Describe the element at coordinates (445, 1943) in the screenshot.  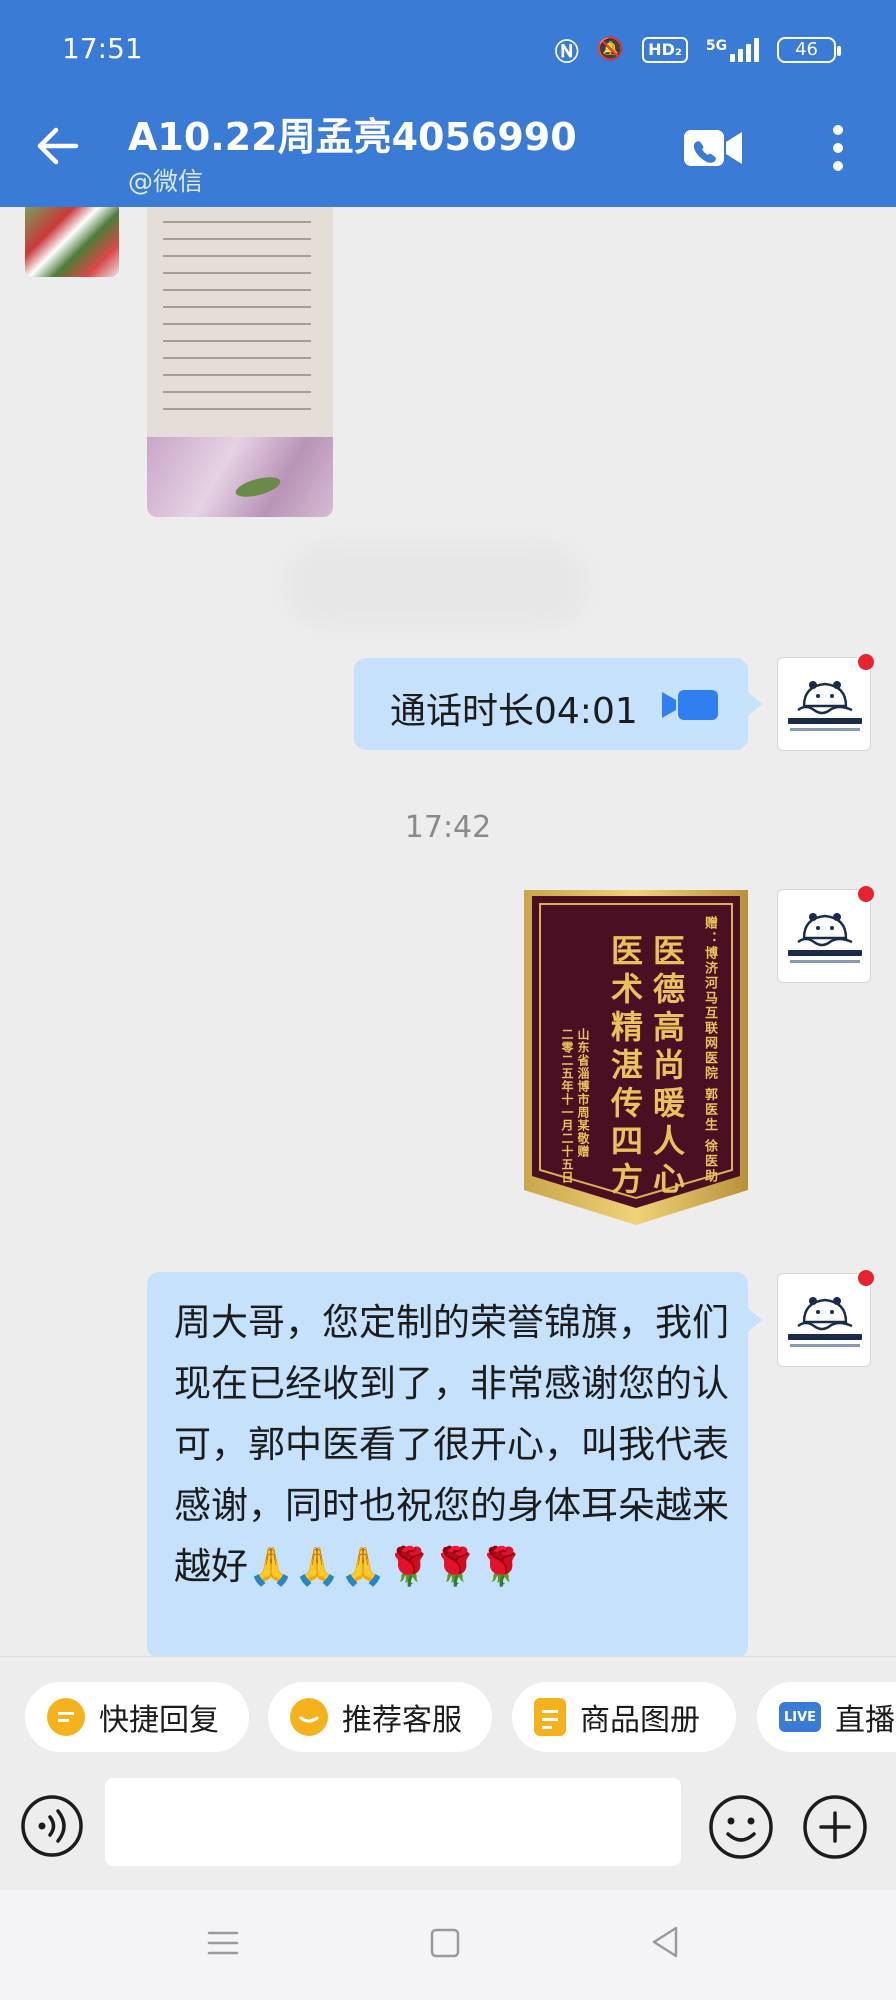
I see `home-icon` at that location.